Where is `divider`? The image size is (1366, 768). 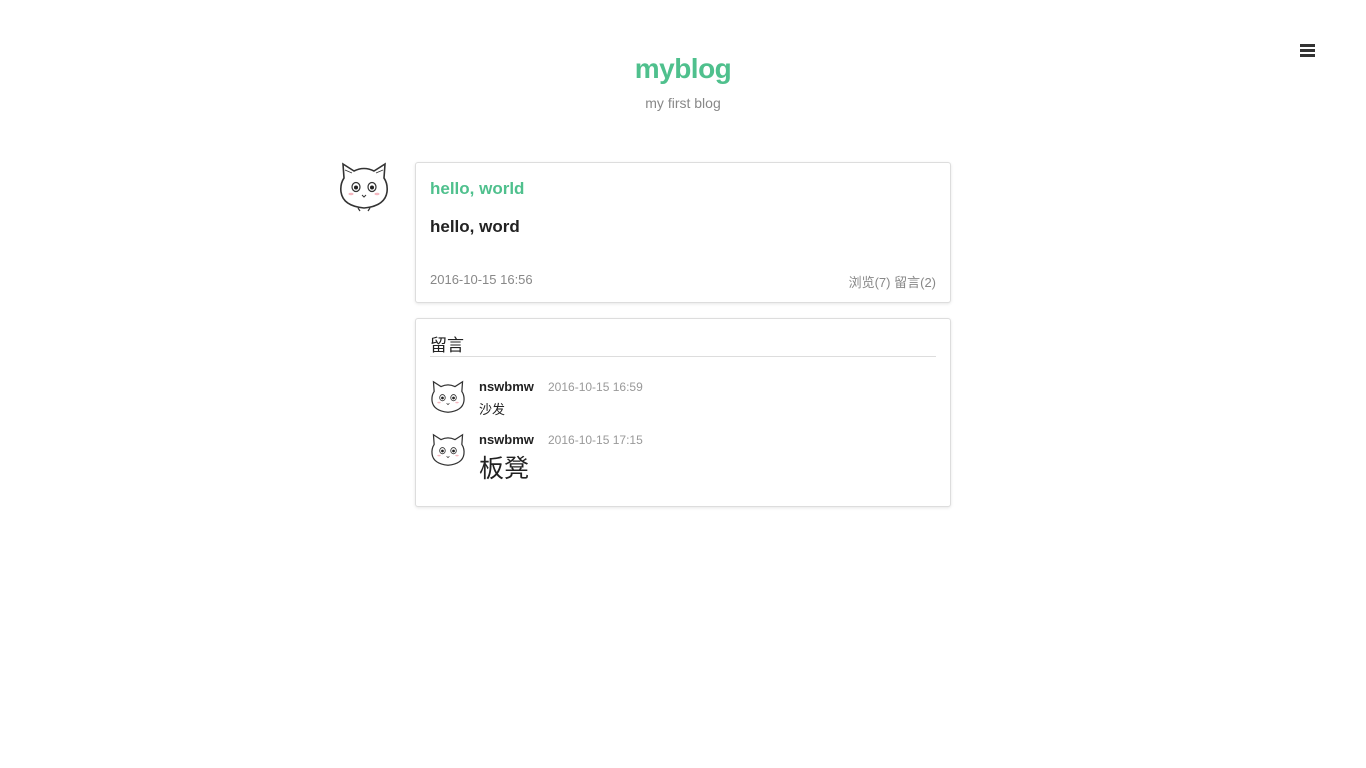 divider is located at coordinates (683, 356).